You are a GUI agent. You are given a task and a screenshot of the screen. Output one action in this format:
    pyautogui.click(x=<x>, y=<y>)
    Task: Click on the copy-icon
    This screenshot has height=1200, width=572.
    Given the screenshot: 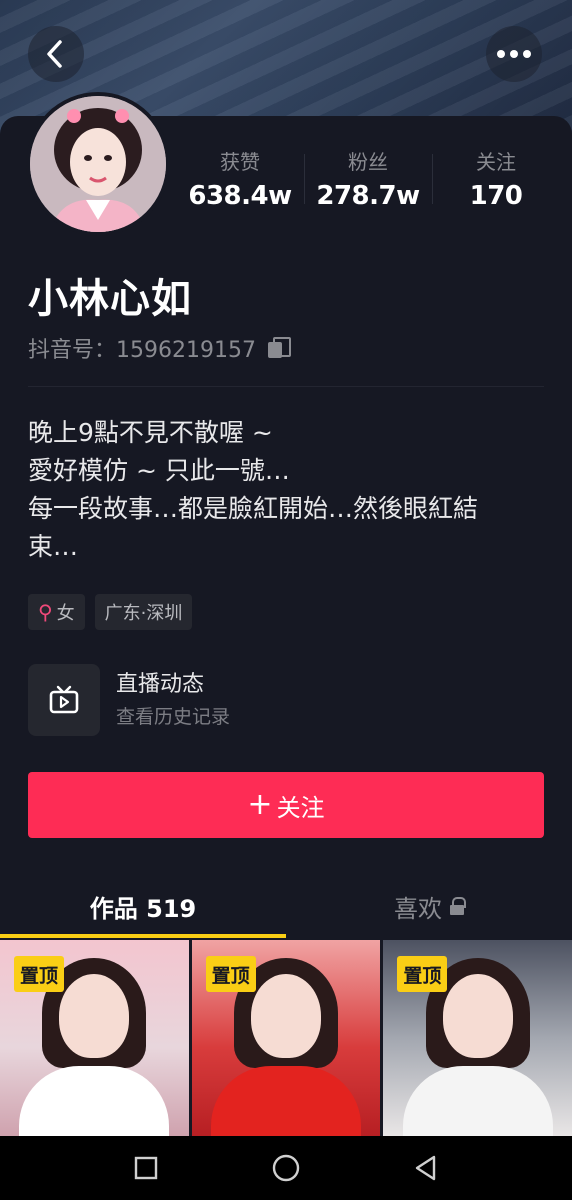 What is the action you would take?
    pyautogui.click(x=279, y=348)
    